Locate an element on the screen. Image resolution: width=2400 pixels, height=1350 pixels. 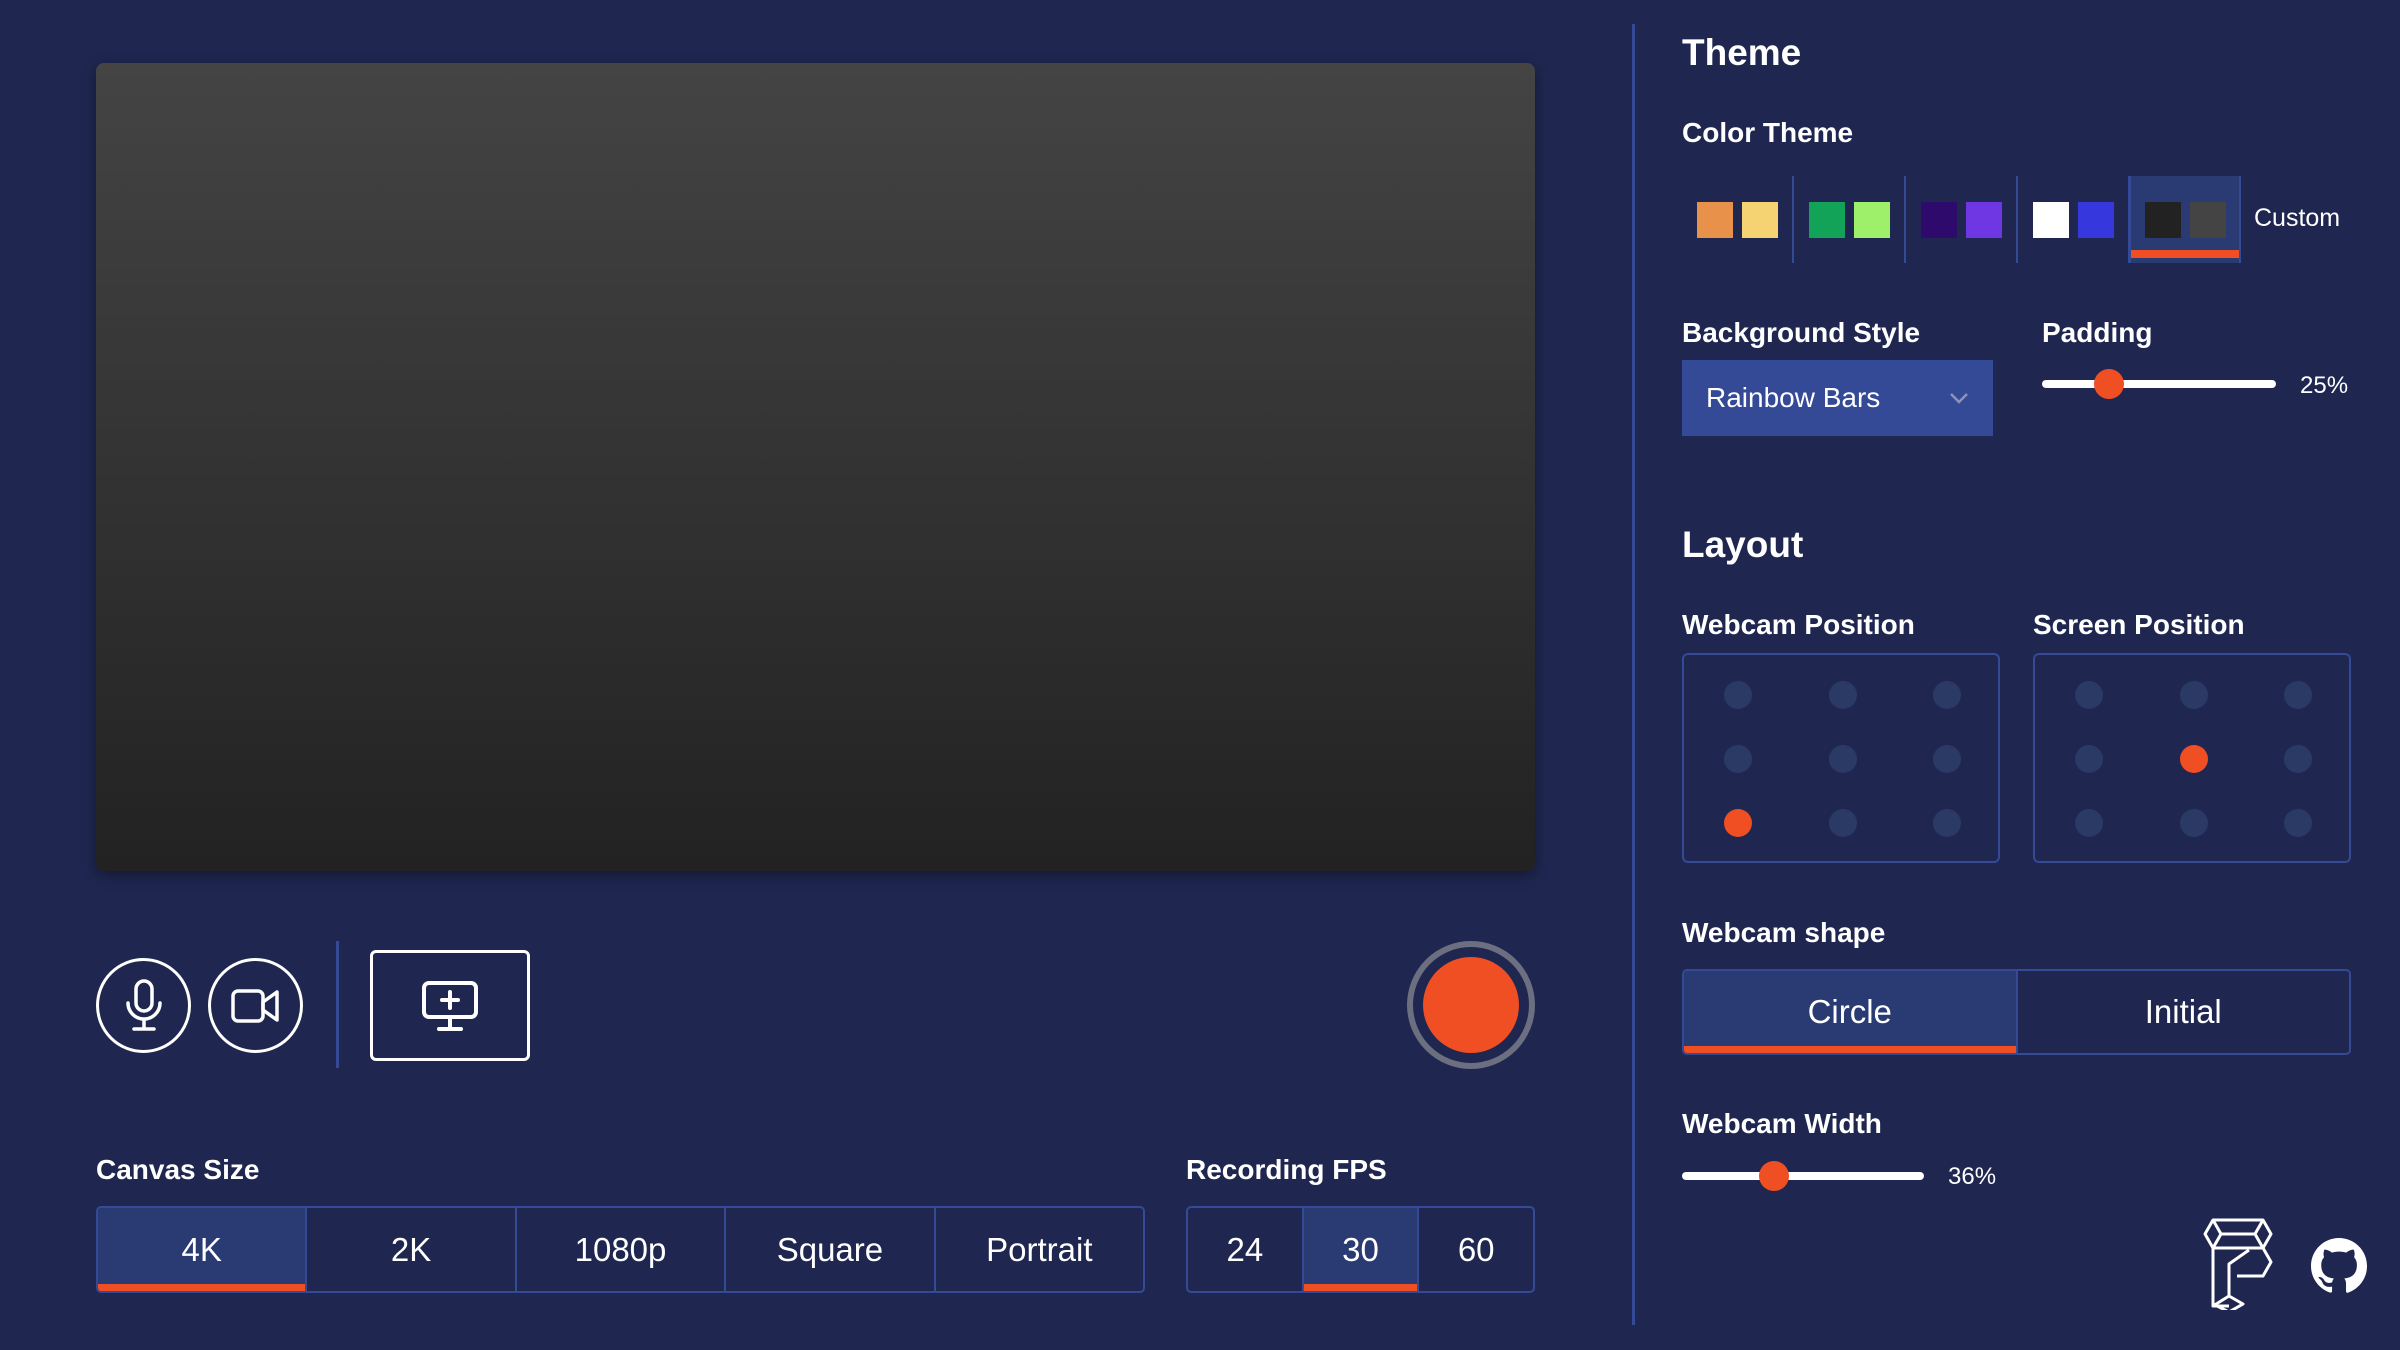
color-theme-blue is located at coordinates (2074, 219).